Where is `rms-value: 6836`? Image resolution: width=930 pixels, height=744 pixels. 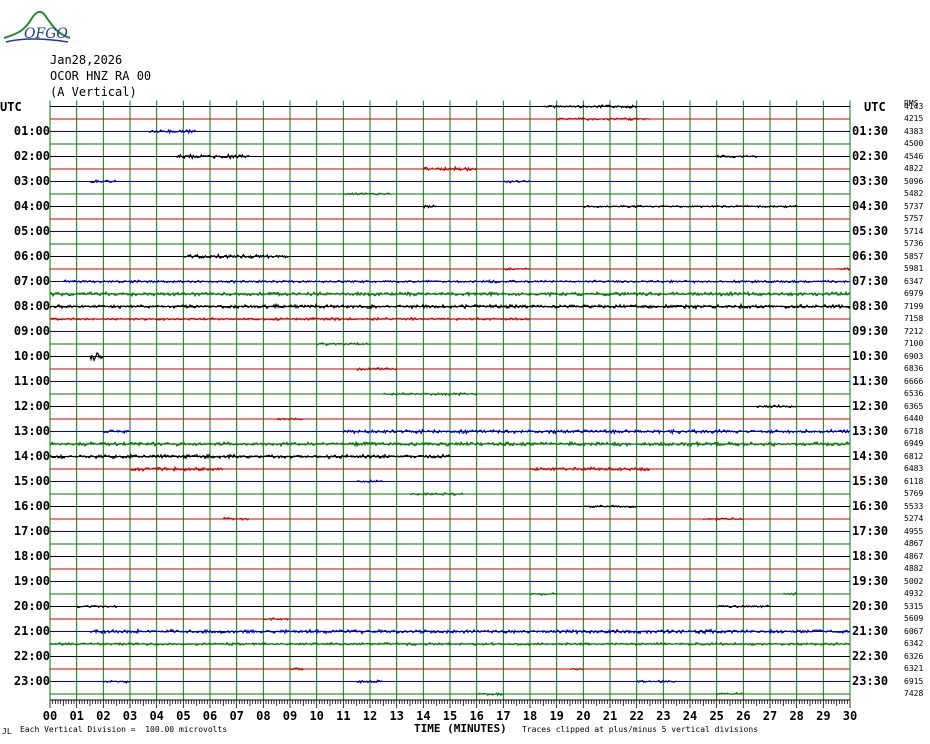 rms-value: 6836 is located at coordinates (914, 368).